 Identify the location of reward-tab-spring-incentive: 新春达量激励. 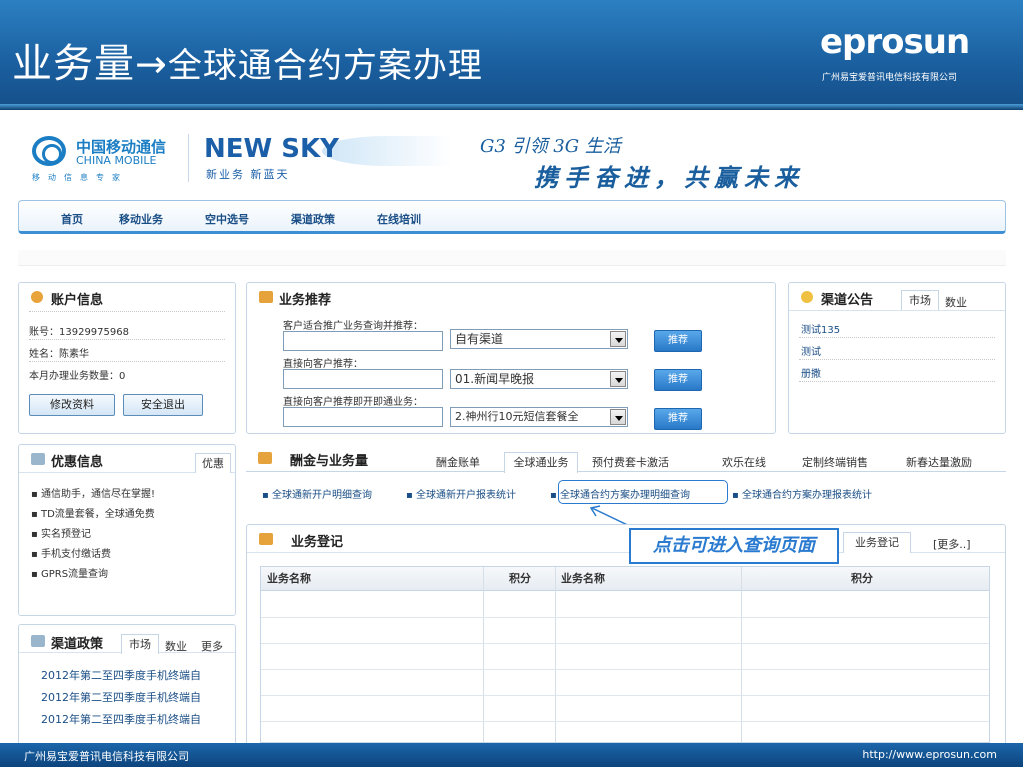
(939, 462).